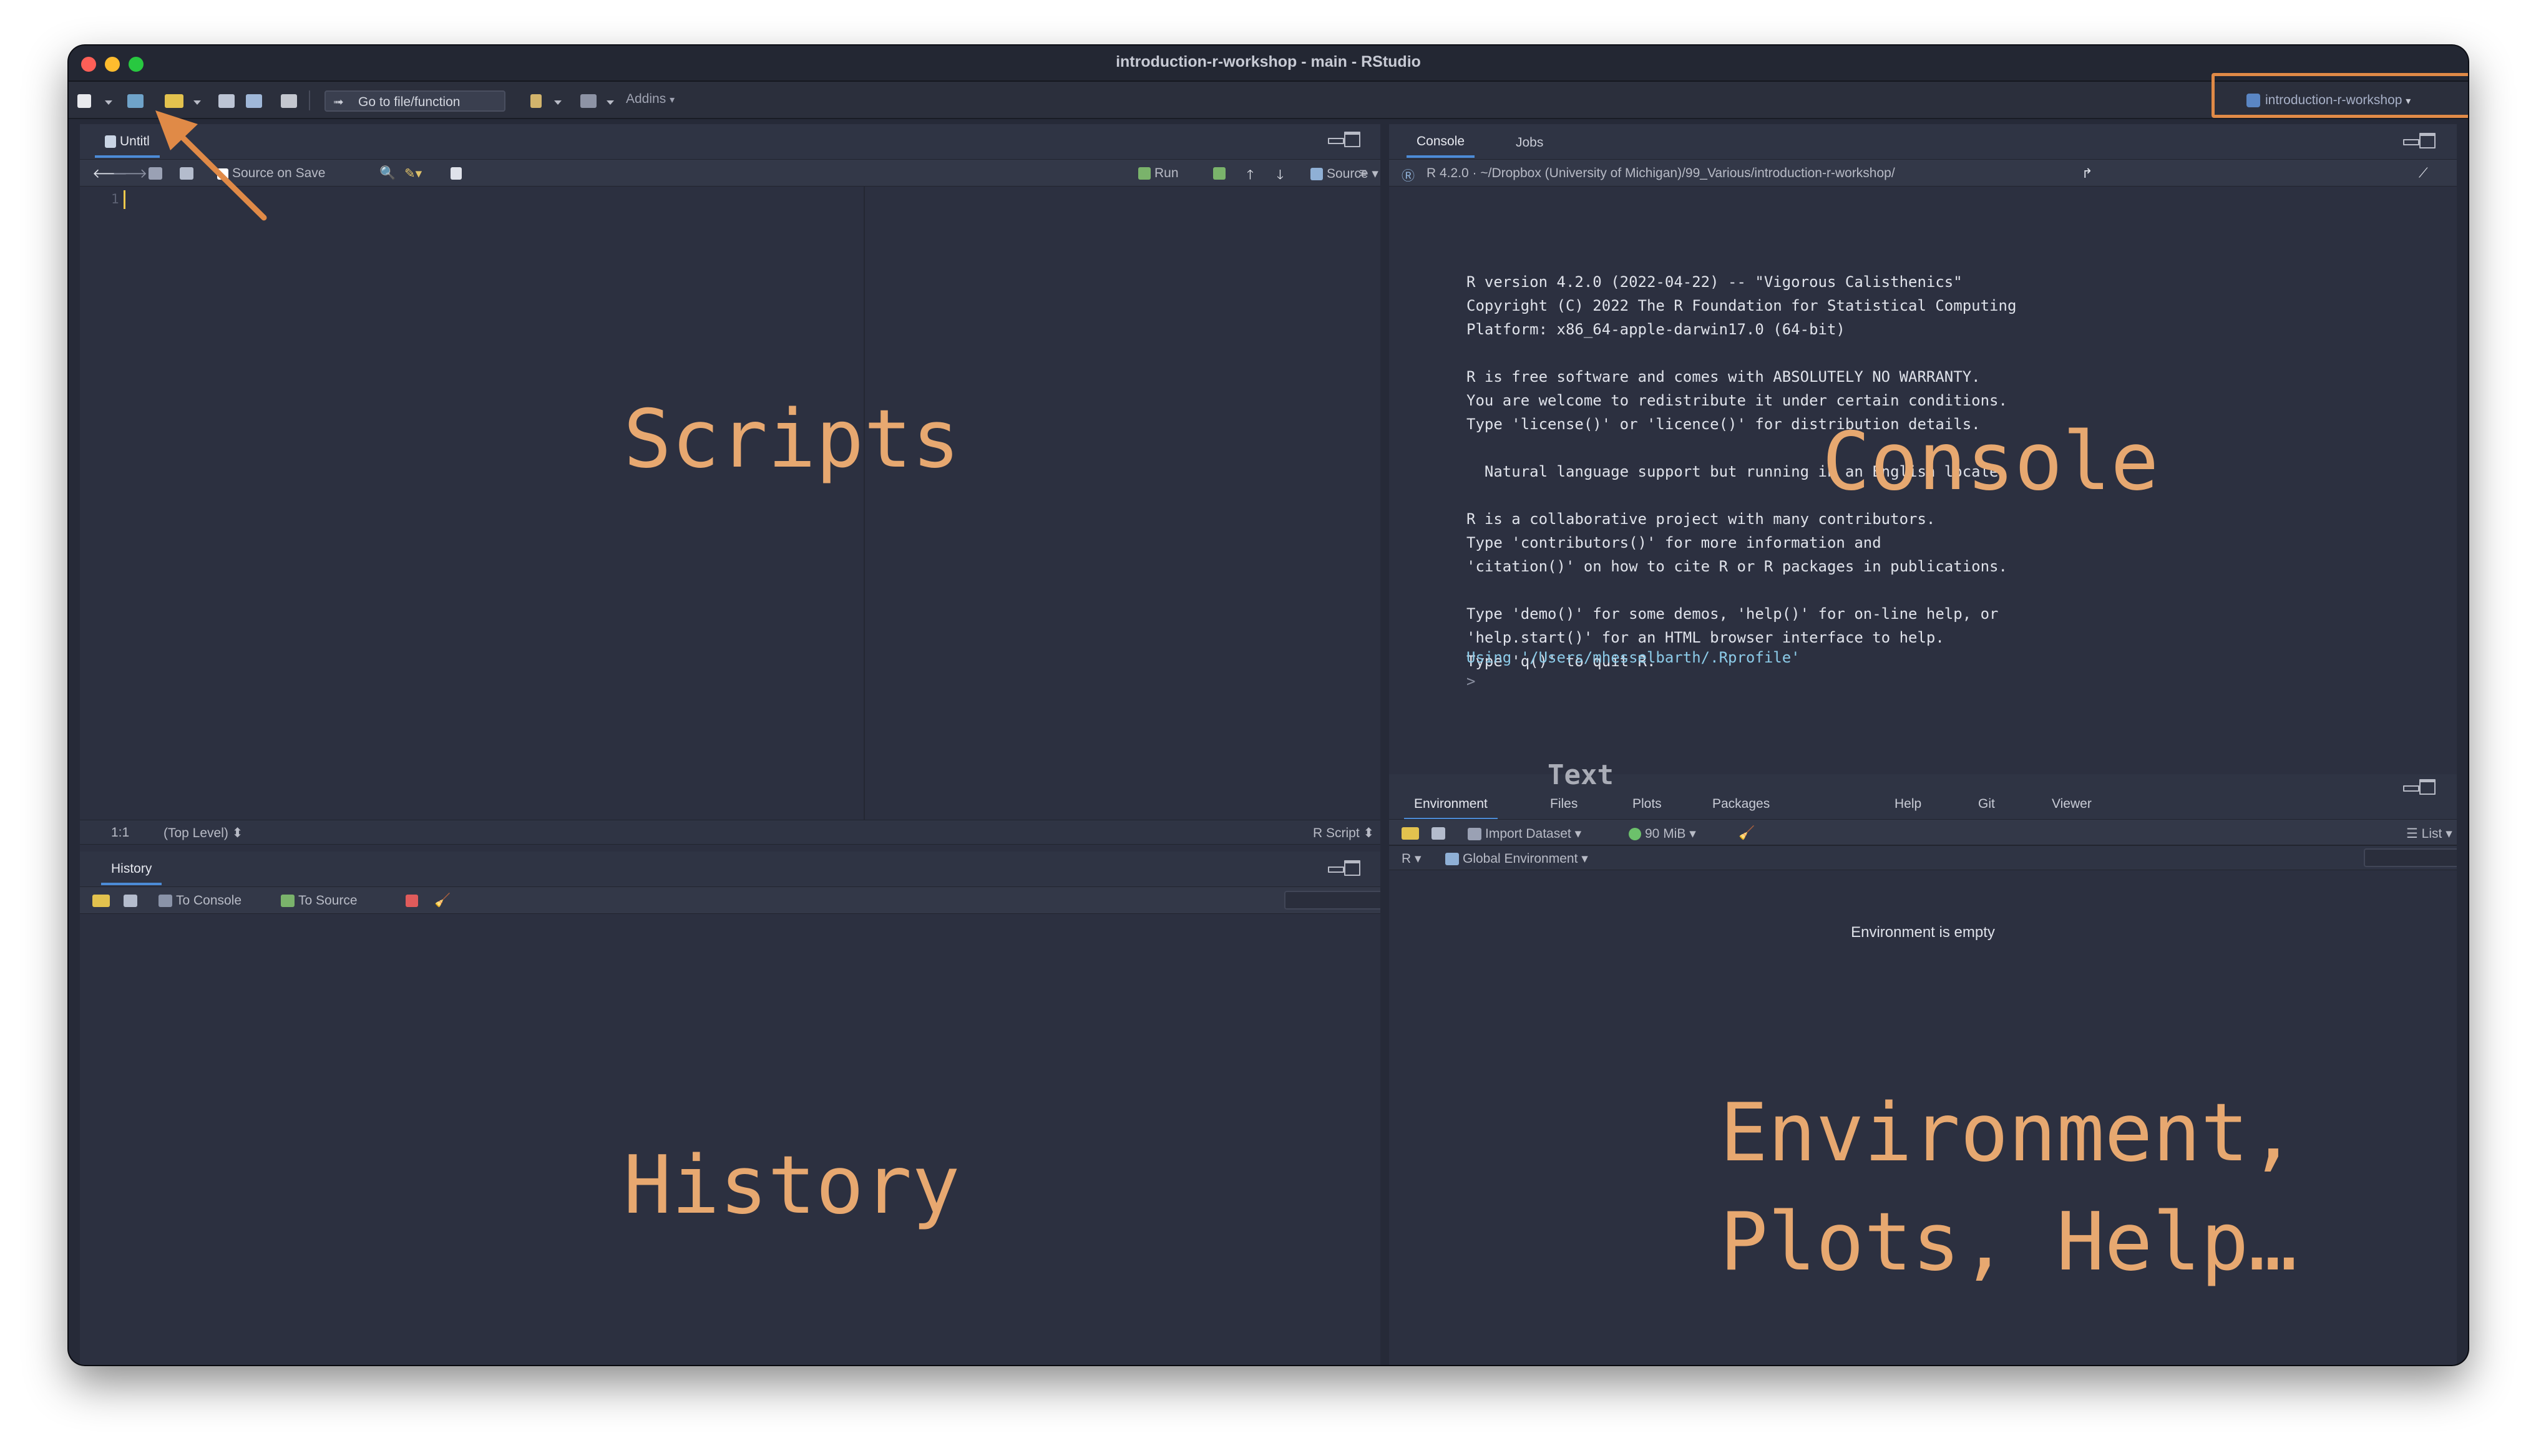  What do you see at coordinates (536, 101) in the screenshot?
I see `vcs-icon` at bounding box center [536, 101].